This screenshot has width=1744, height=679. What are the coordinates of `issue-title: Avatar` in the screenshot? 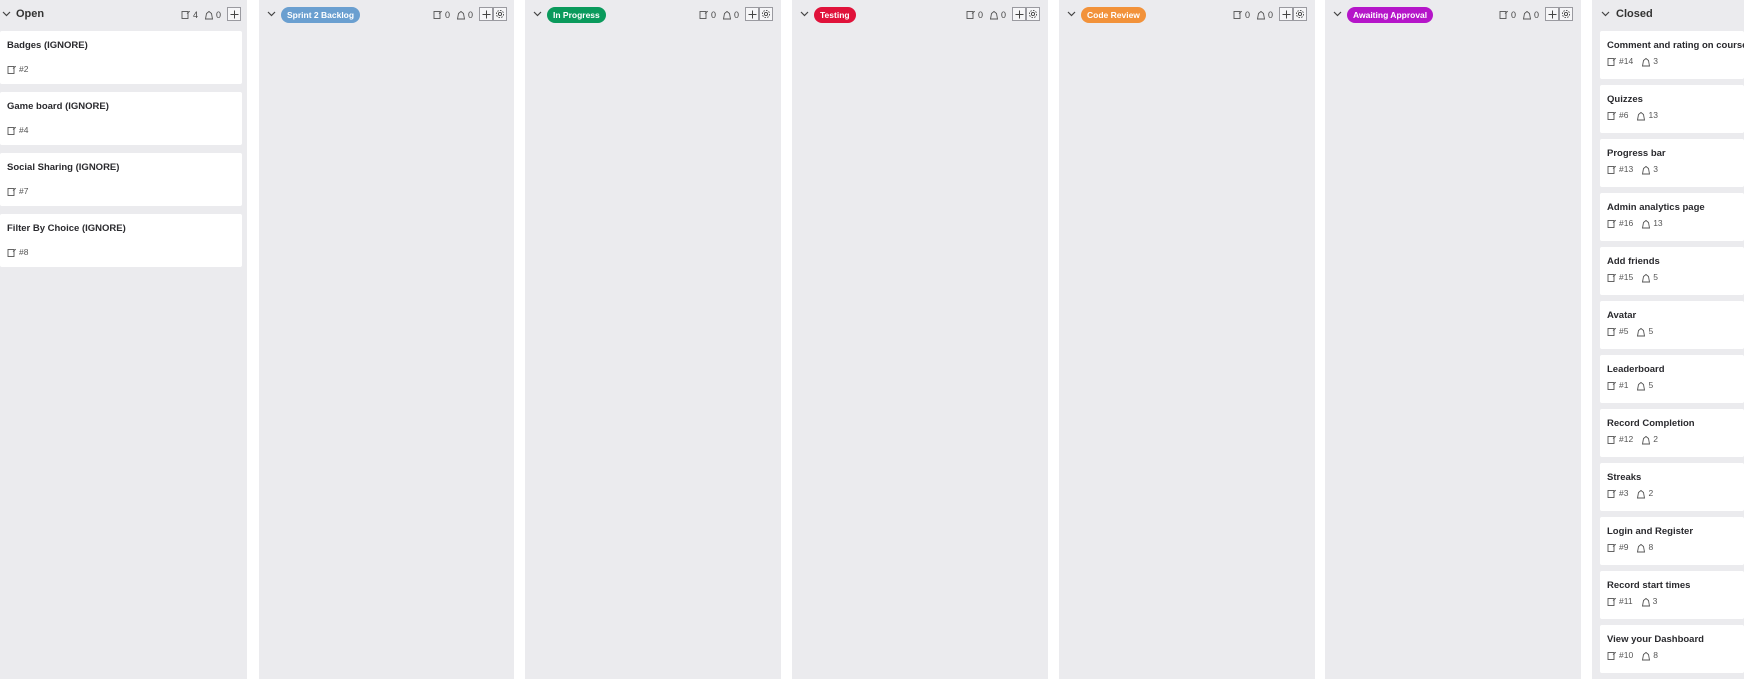 It's located at (1621, 315).